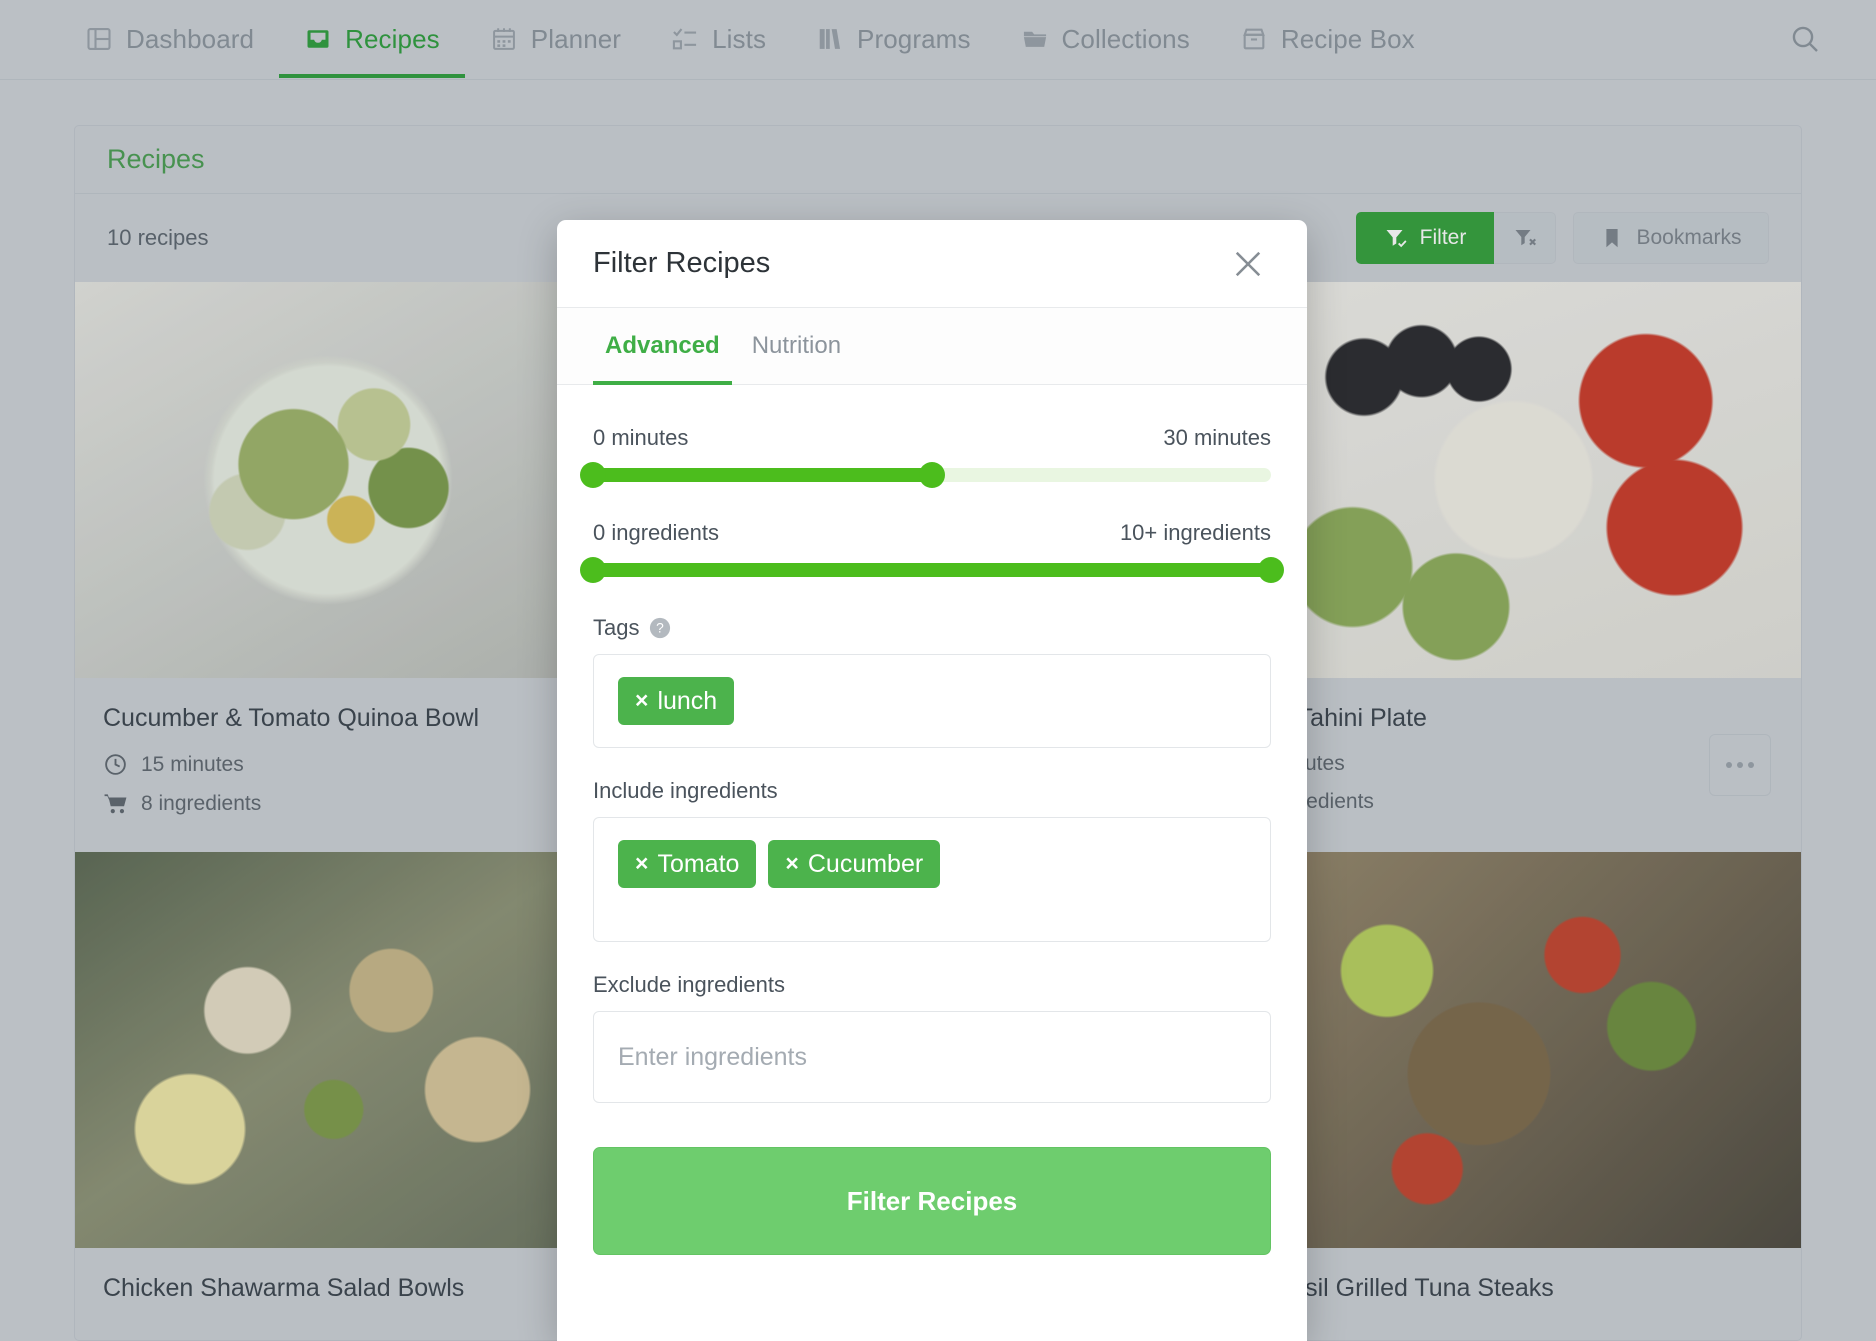  What do you see at coordinates (593, 475) in the screenshot?
I see `time-slider-thumb-min` at bounding box center [593, 475].